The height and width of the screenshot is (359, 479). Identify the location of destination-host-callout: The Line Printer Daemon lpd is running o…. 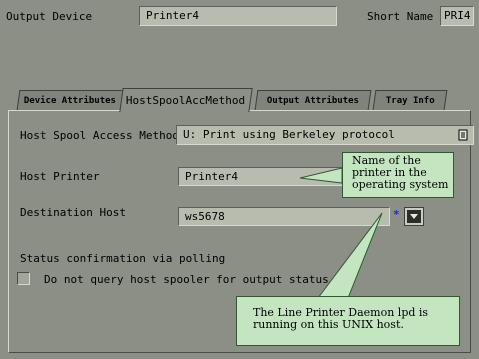
(348, 321).